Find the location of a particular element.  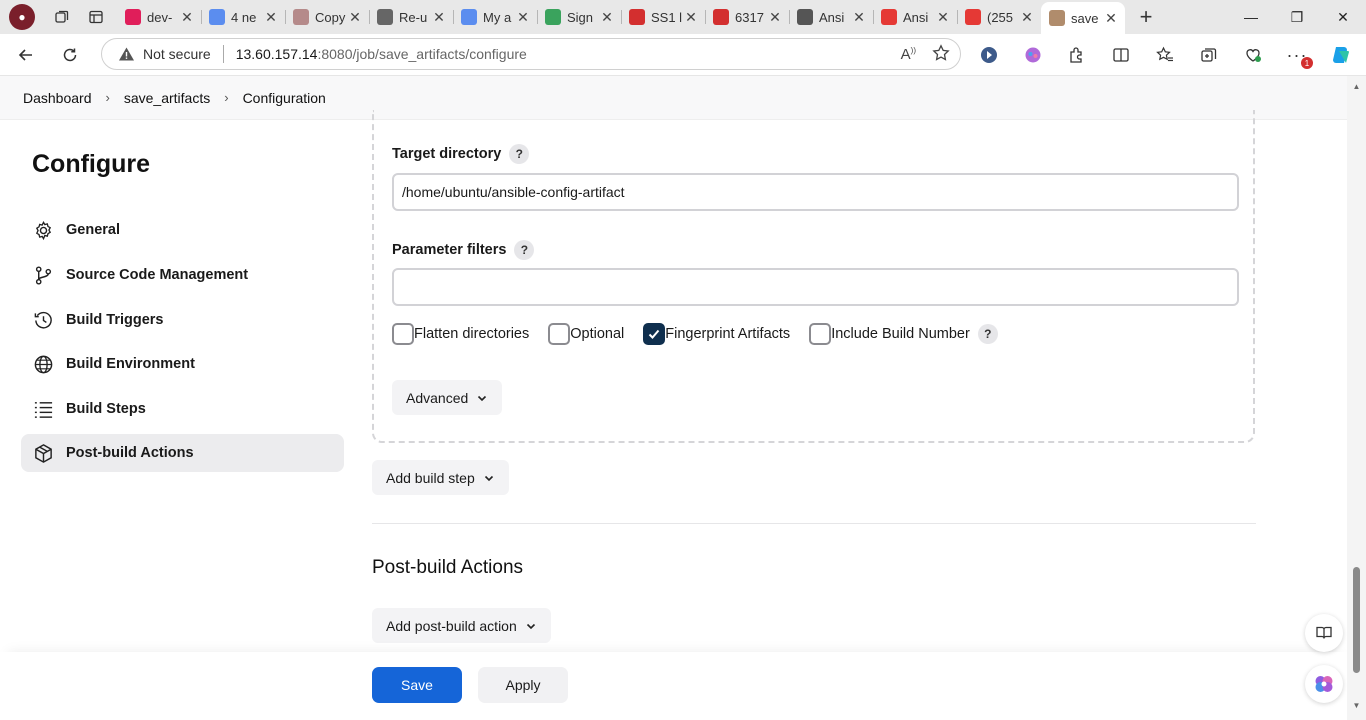

browser-tab: Sign ✕ is located at coordinates (579, 17).